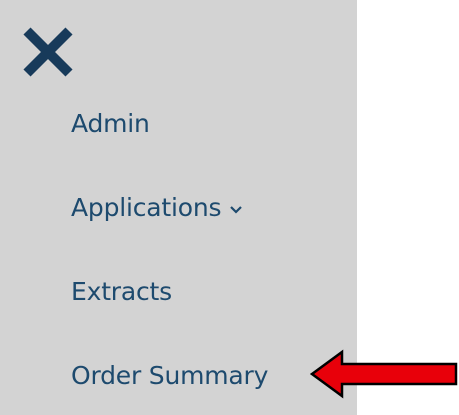  I want to click on menu-item-extracts: Extracts, so click(121, 292).